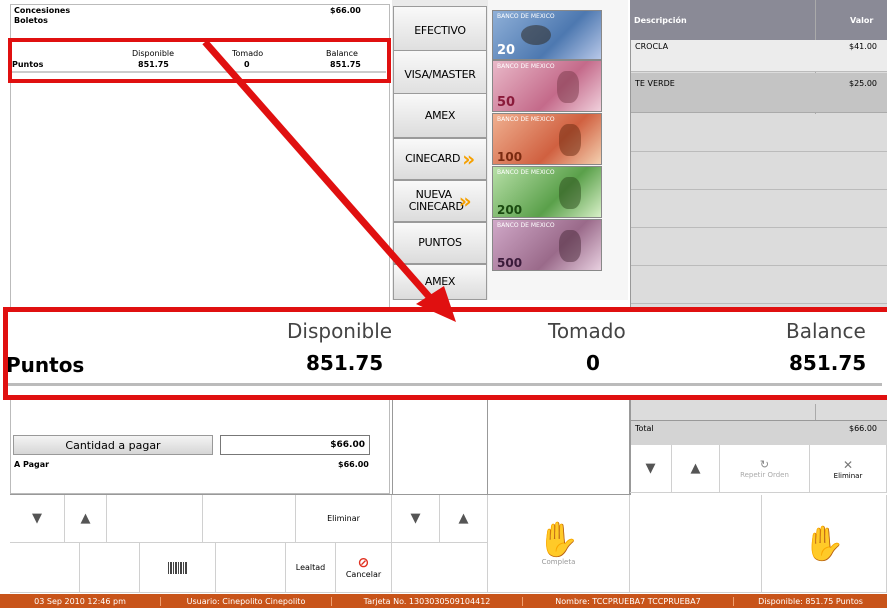  What do you see at coordinates (558, 561) in the screenshot?
I see `completa-label: Completa` at bounding box center [558, 561].